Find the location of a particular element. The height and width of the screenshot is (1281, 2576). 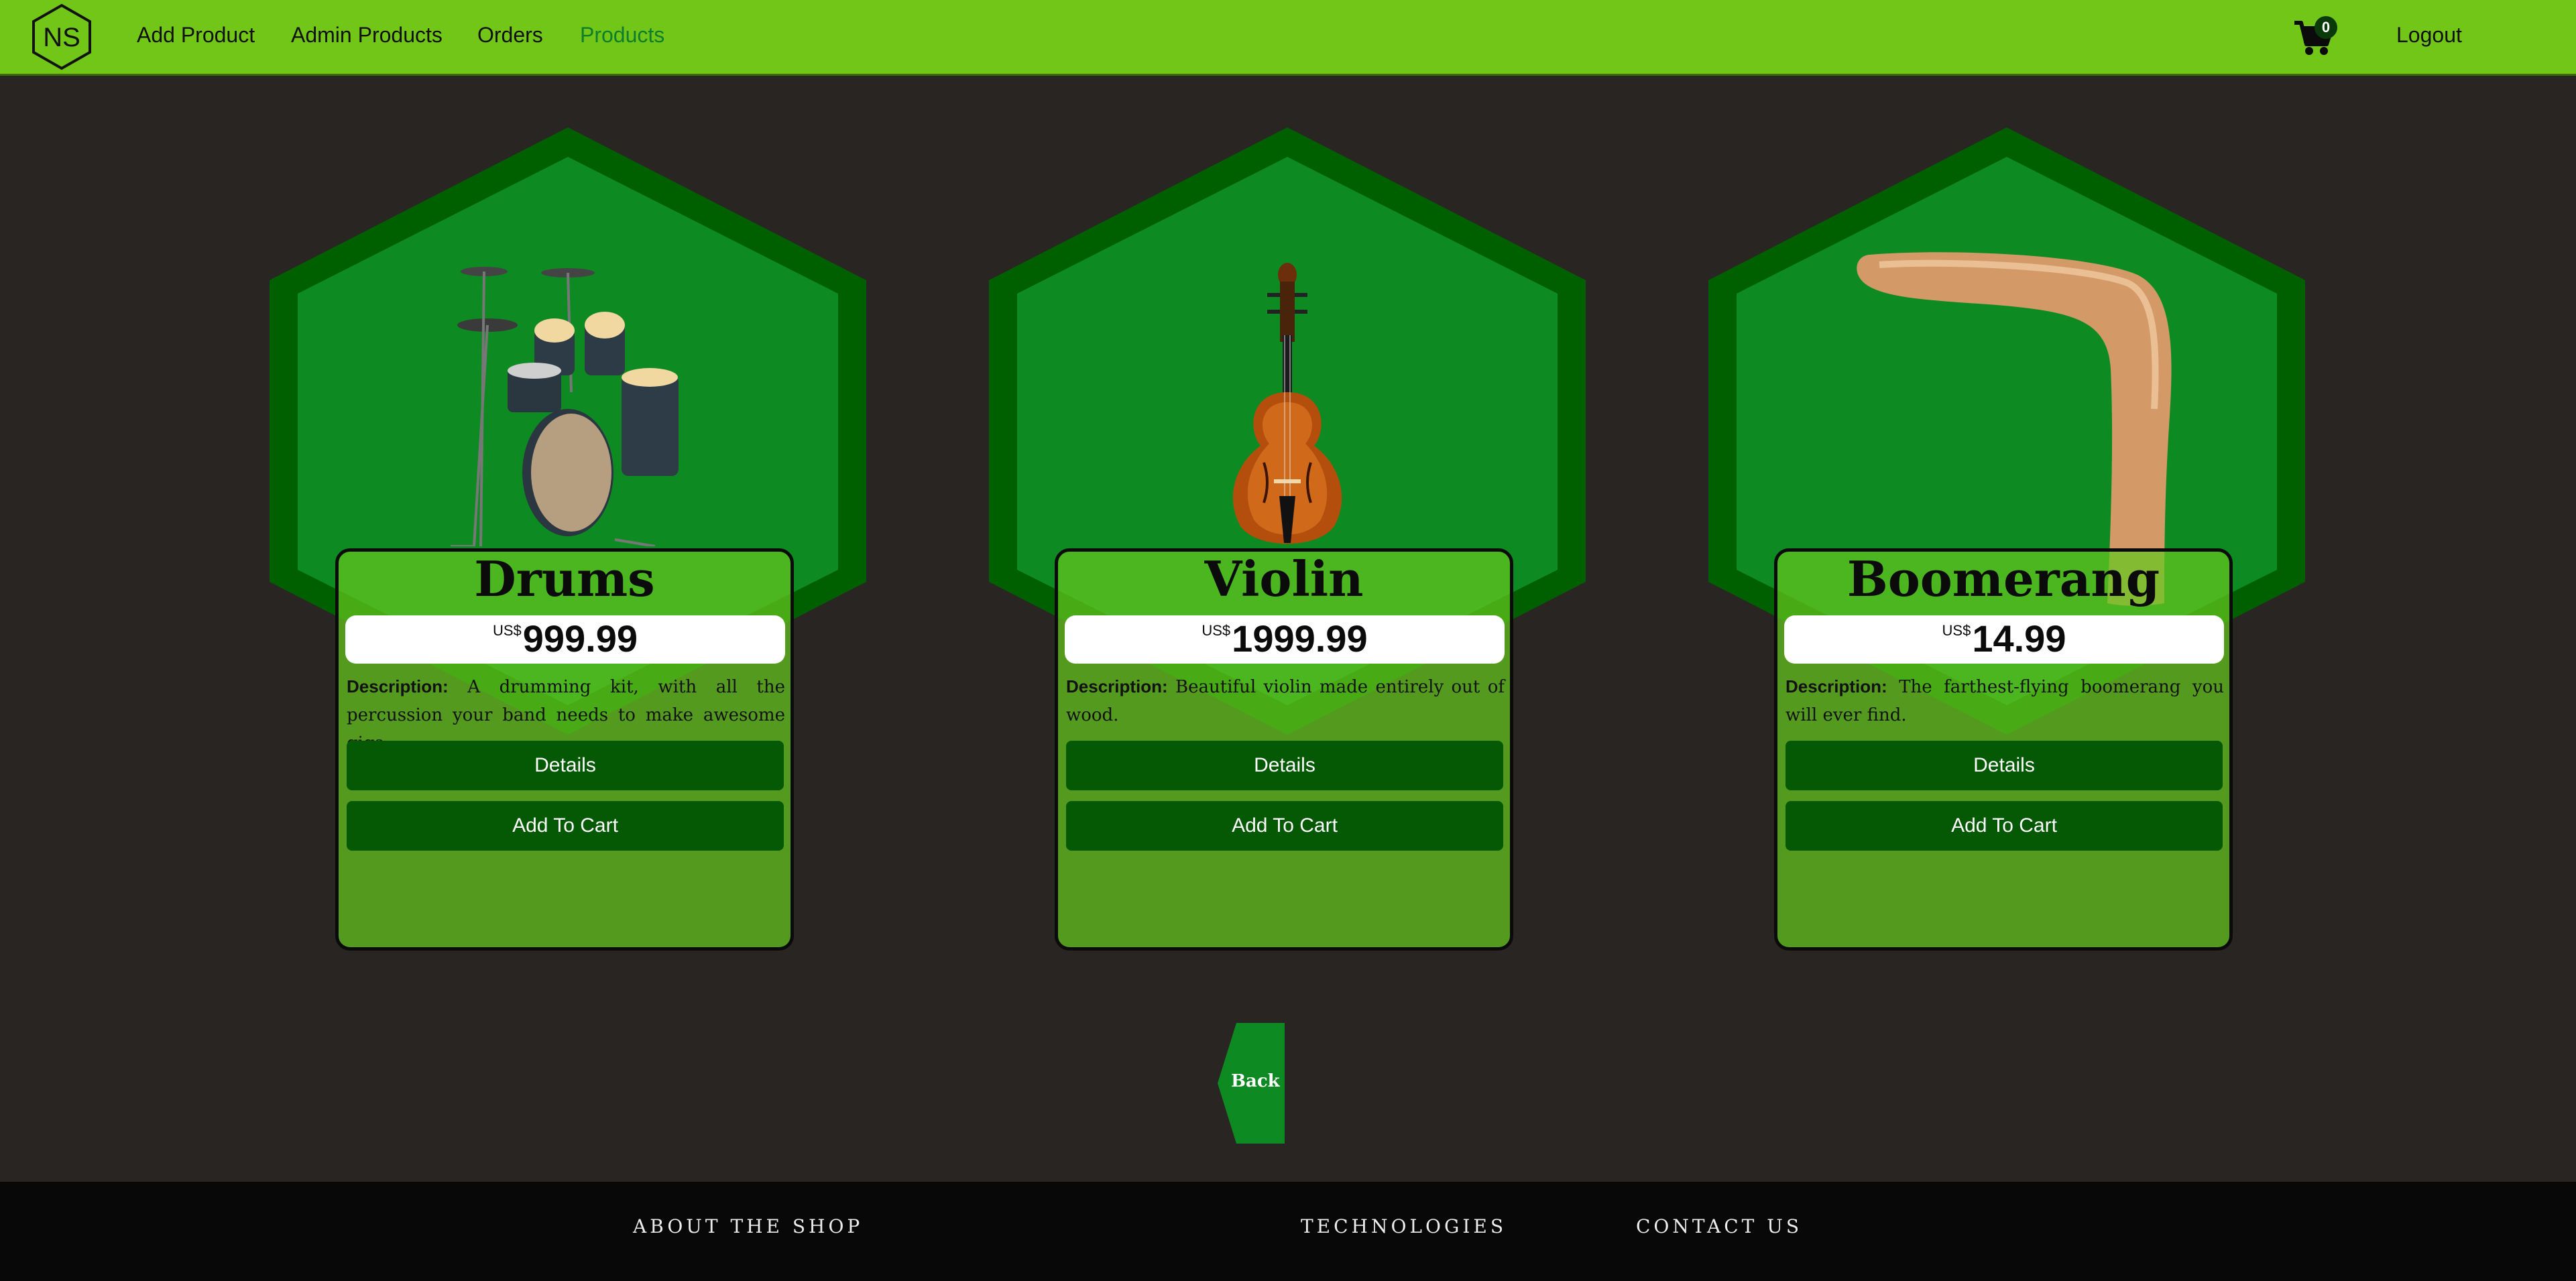

price-box: US$ 999.99 is located at coordinates (565, 639).